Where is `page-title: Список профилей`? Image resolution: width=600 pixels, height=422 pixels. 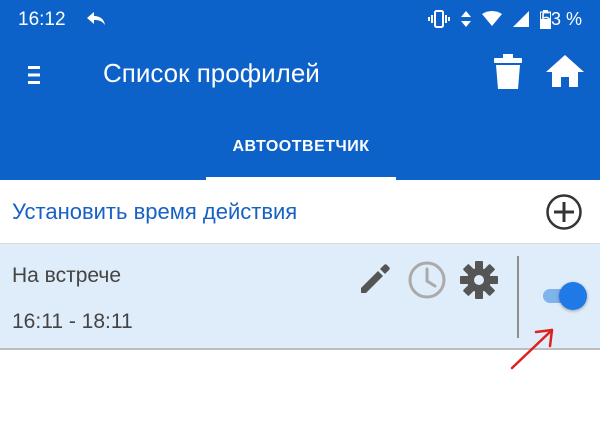 page-title: Список профилей is located at coordinates (211, 73).